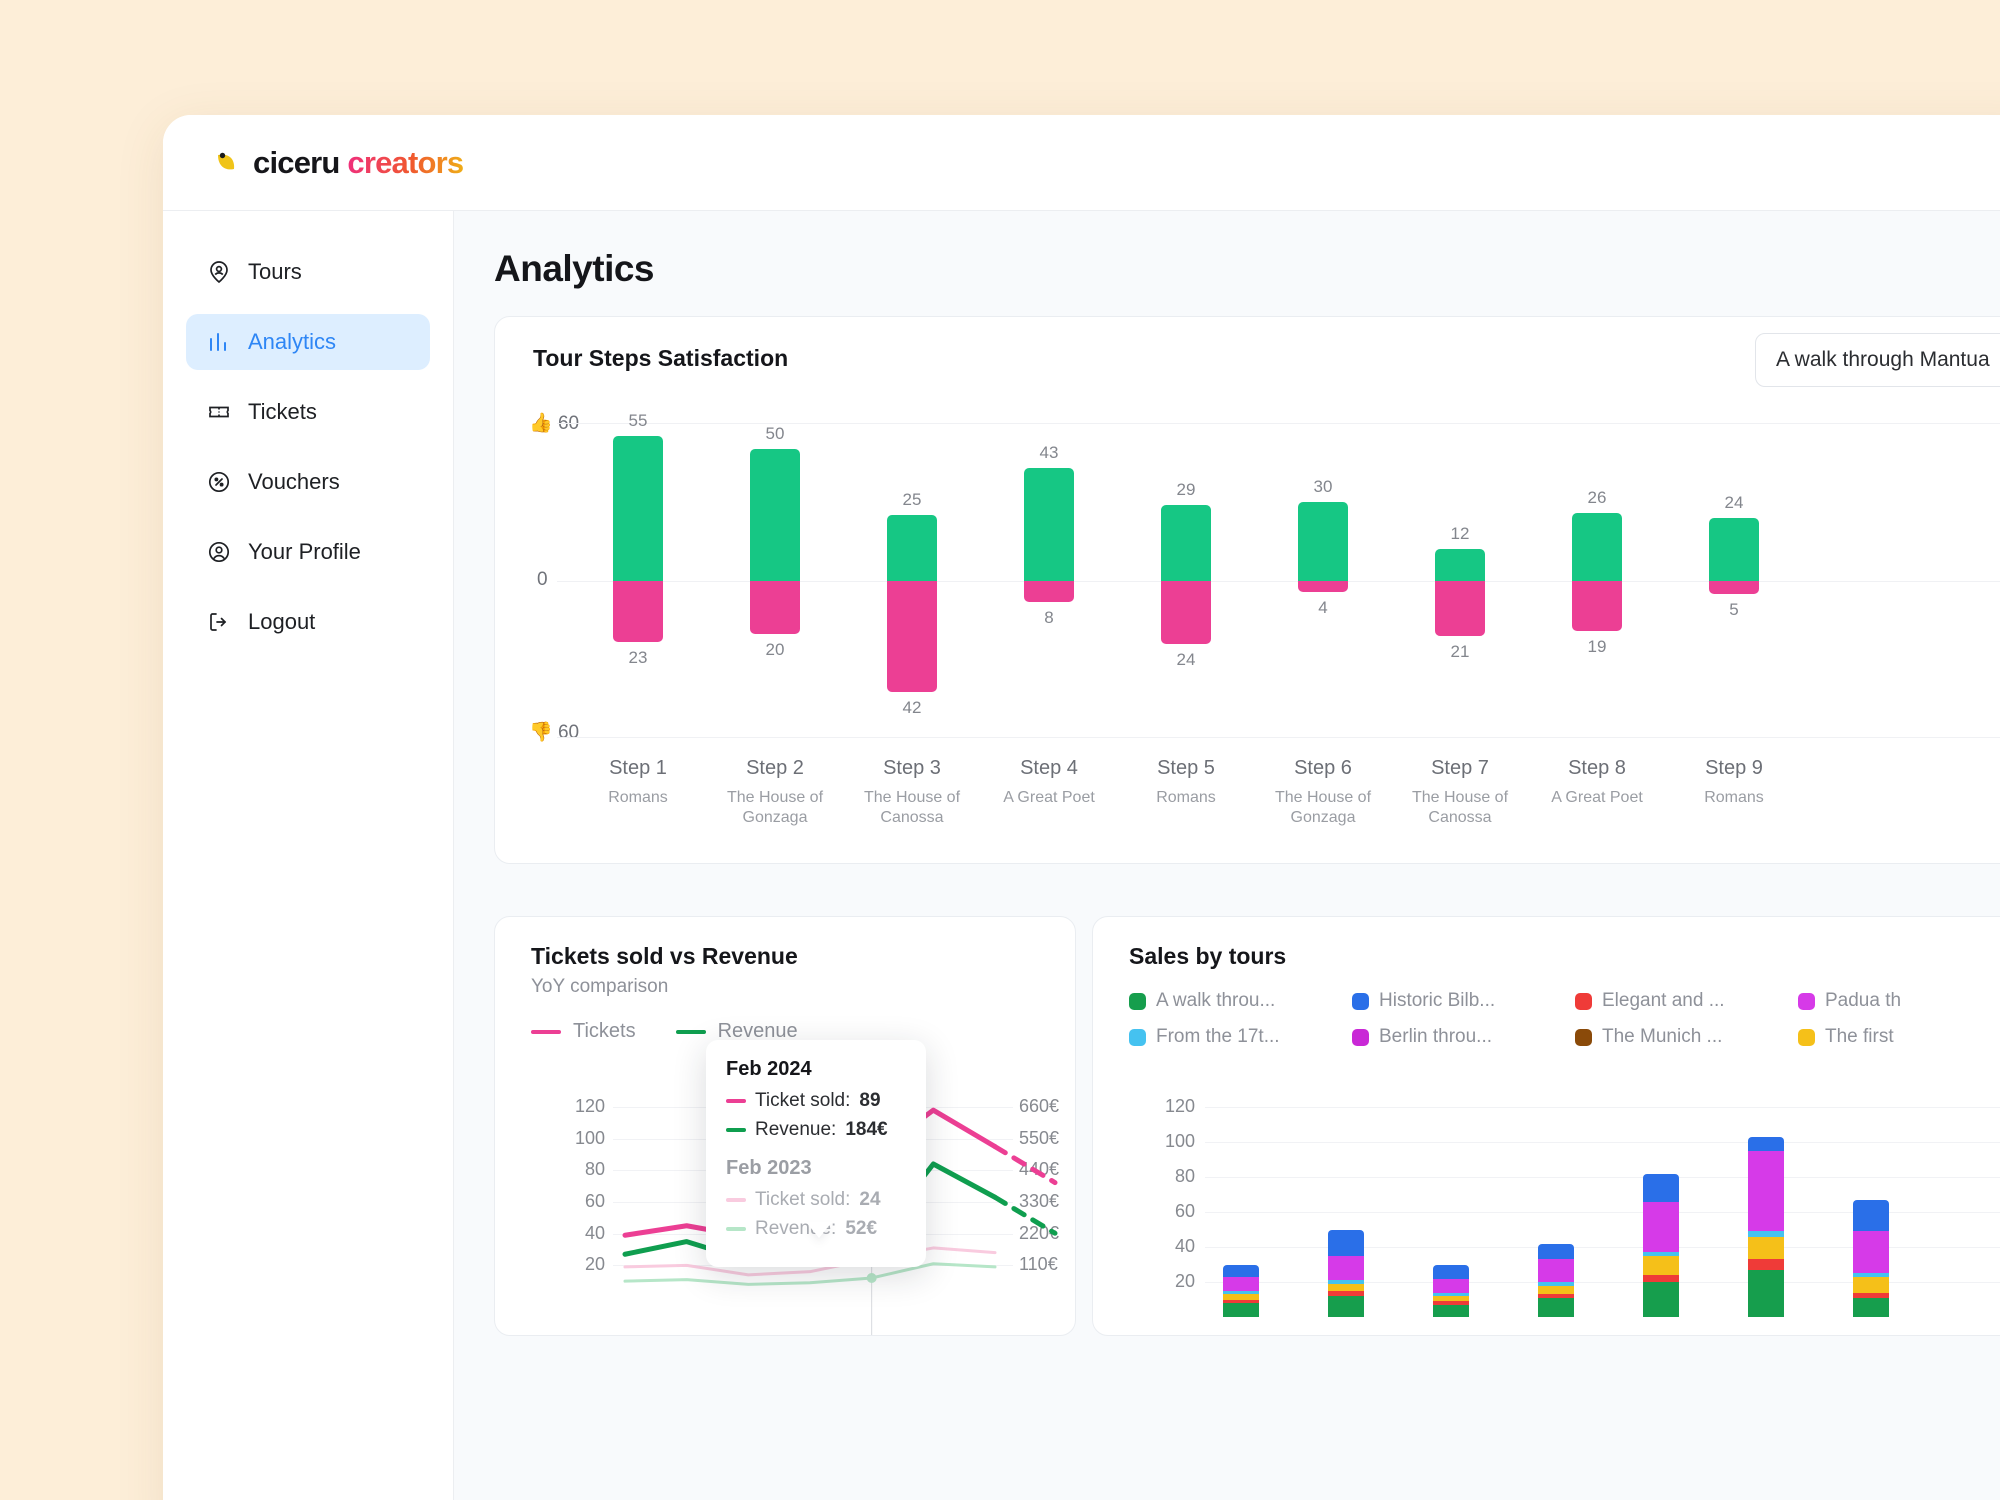  I want to click on y-axis-tick: 120, so click(1179, 1106).